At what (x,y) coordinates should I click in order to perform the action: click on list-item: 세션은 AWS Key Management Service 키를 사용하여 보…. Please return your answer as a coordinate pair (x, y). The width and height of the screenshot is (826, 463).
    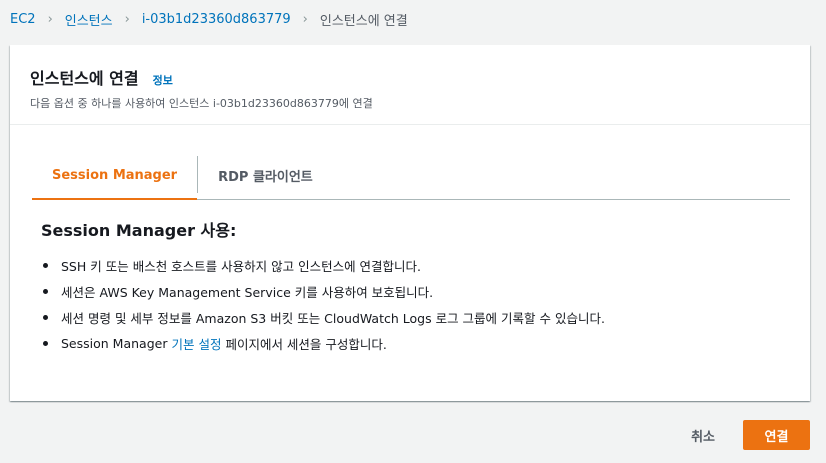
    Looking at the image, I should click on (411, 291).